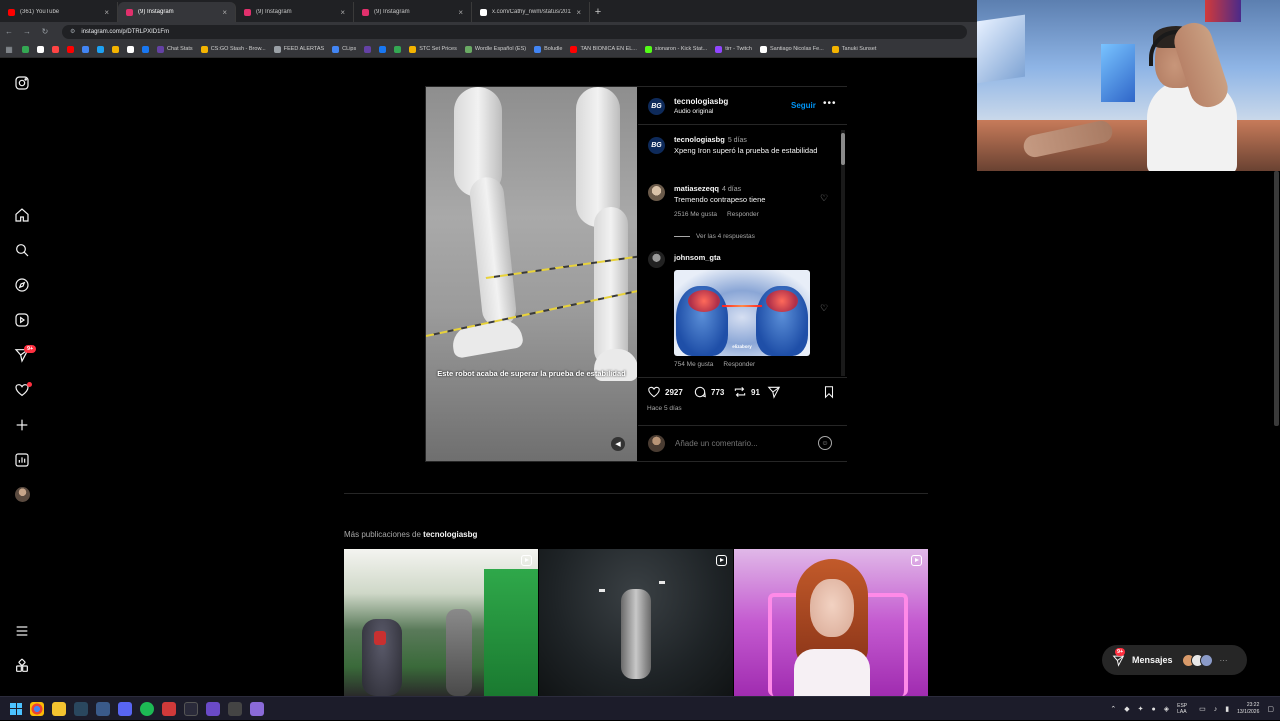  What do you see at coordinates (344, 49) in the screenshot?
I see `bookmark-item: CLips` at bounding box center [344, 49].